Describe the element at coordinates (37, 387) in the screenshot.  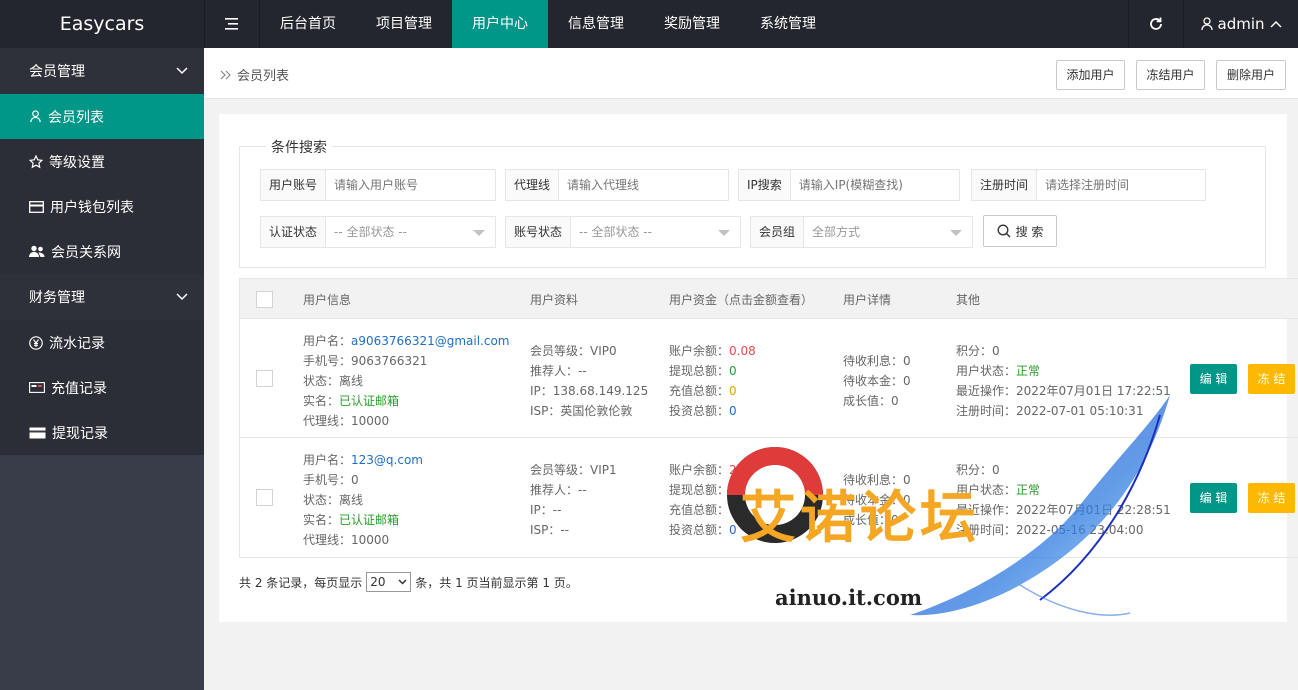
I see `recharge-icon` at that location.